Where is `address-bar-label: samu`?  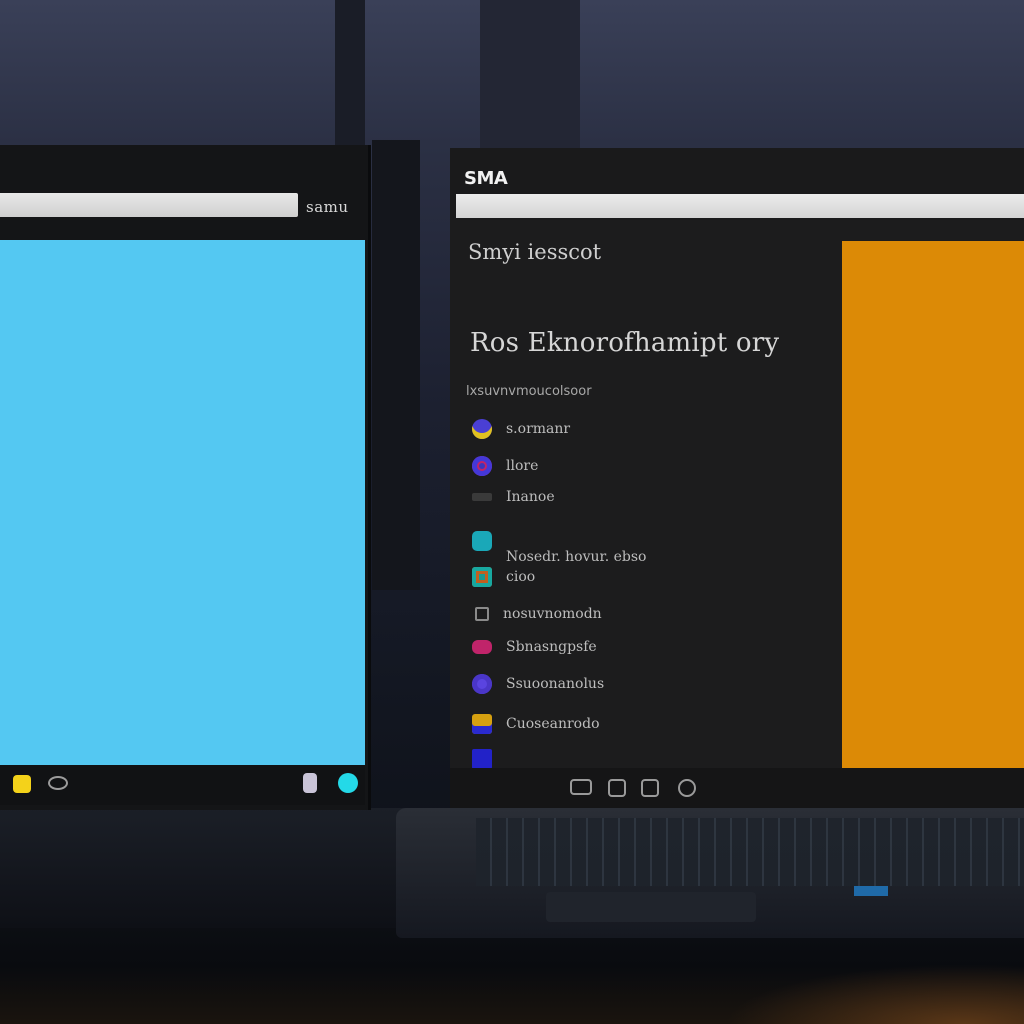 address-bar-label: samu is located at coordinates (327, 207).